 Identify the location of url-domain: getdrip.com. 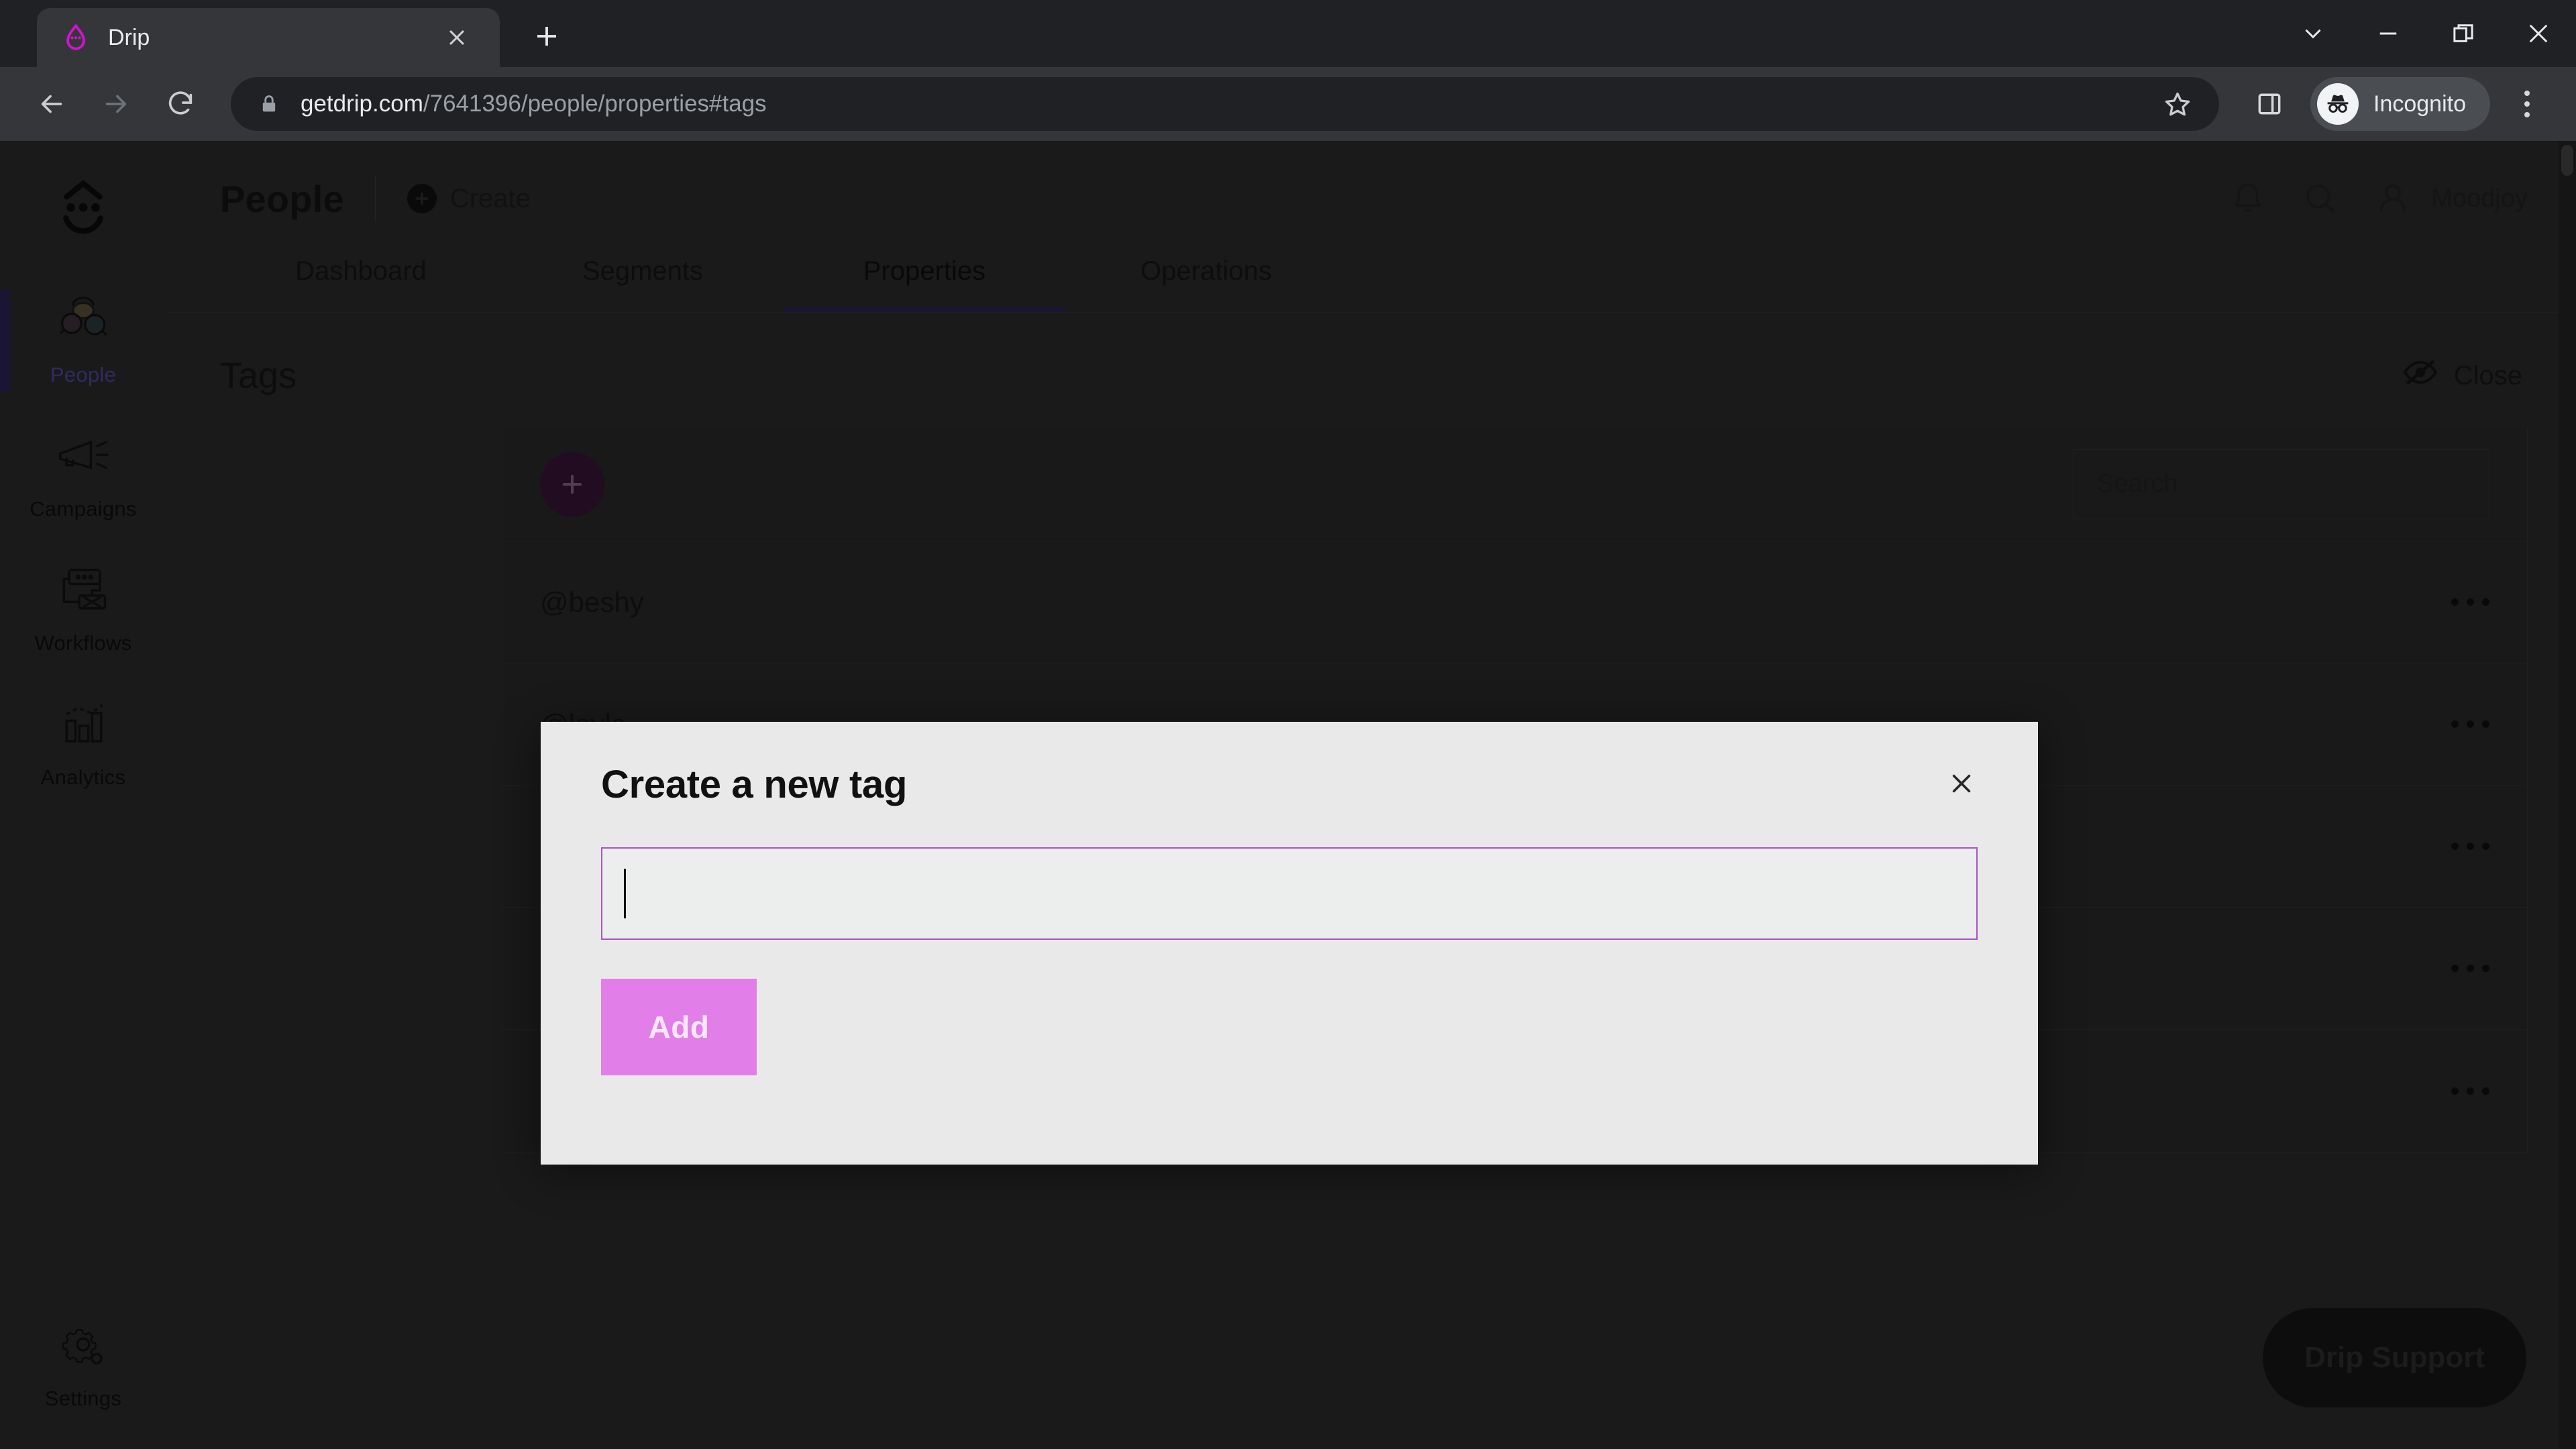
(362, 104).